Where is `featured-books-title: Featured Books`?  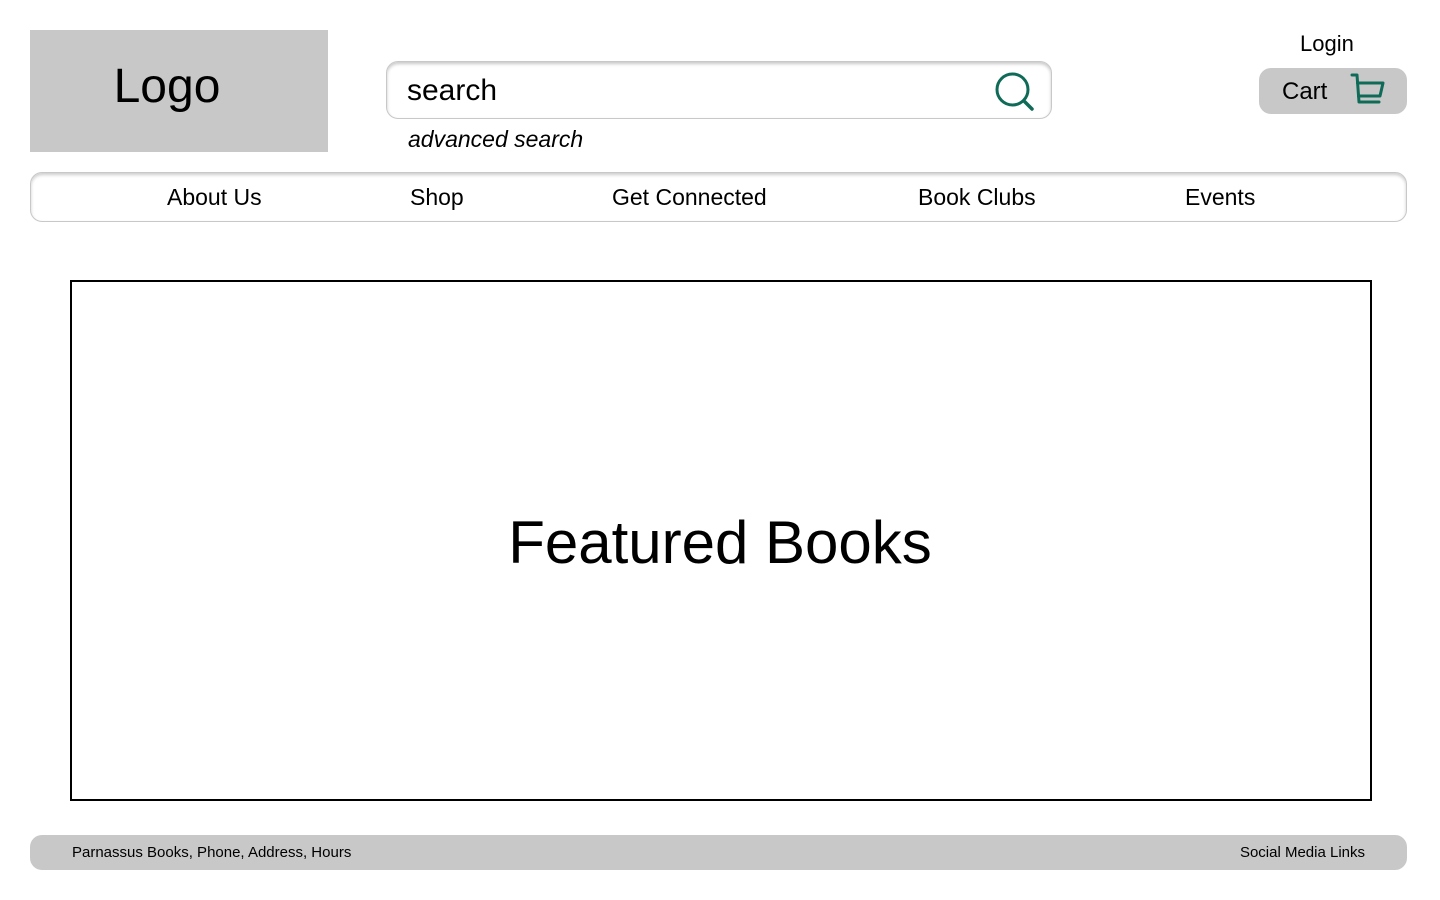 featured-books-title: Featured Books is located at coordinates (720, 542).